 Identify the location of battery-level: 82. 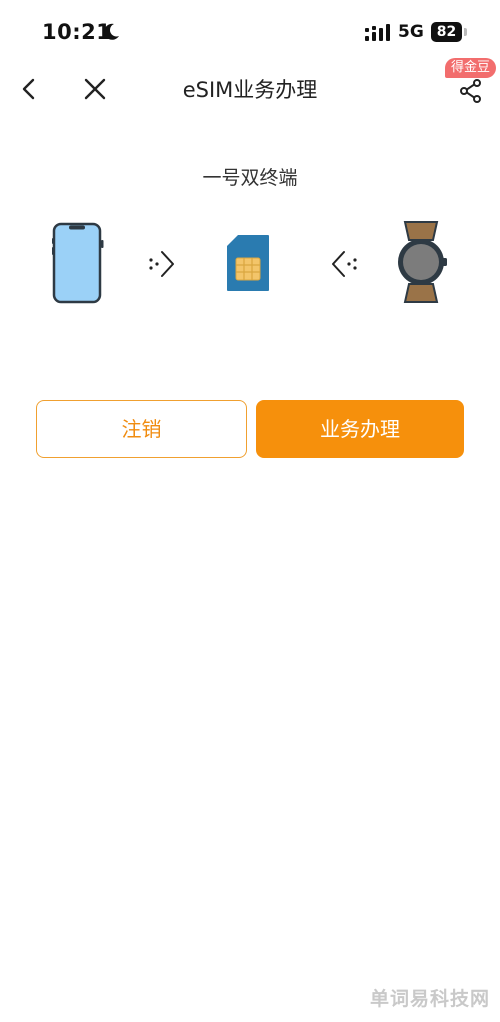
(446, 32).